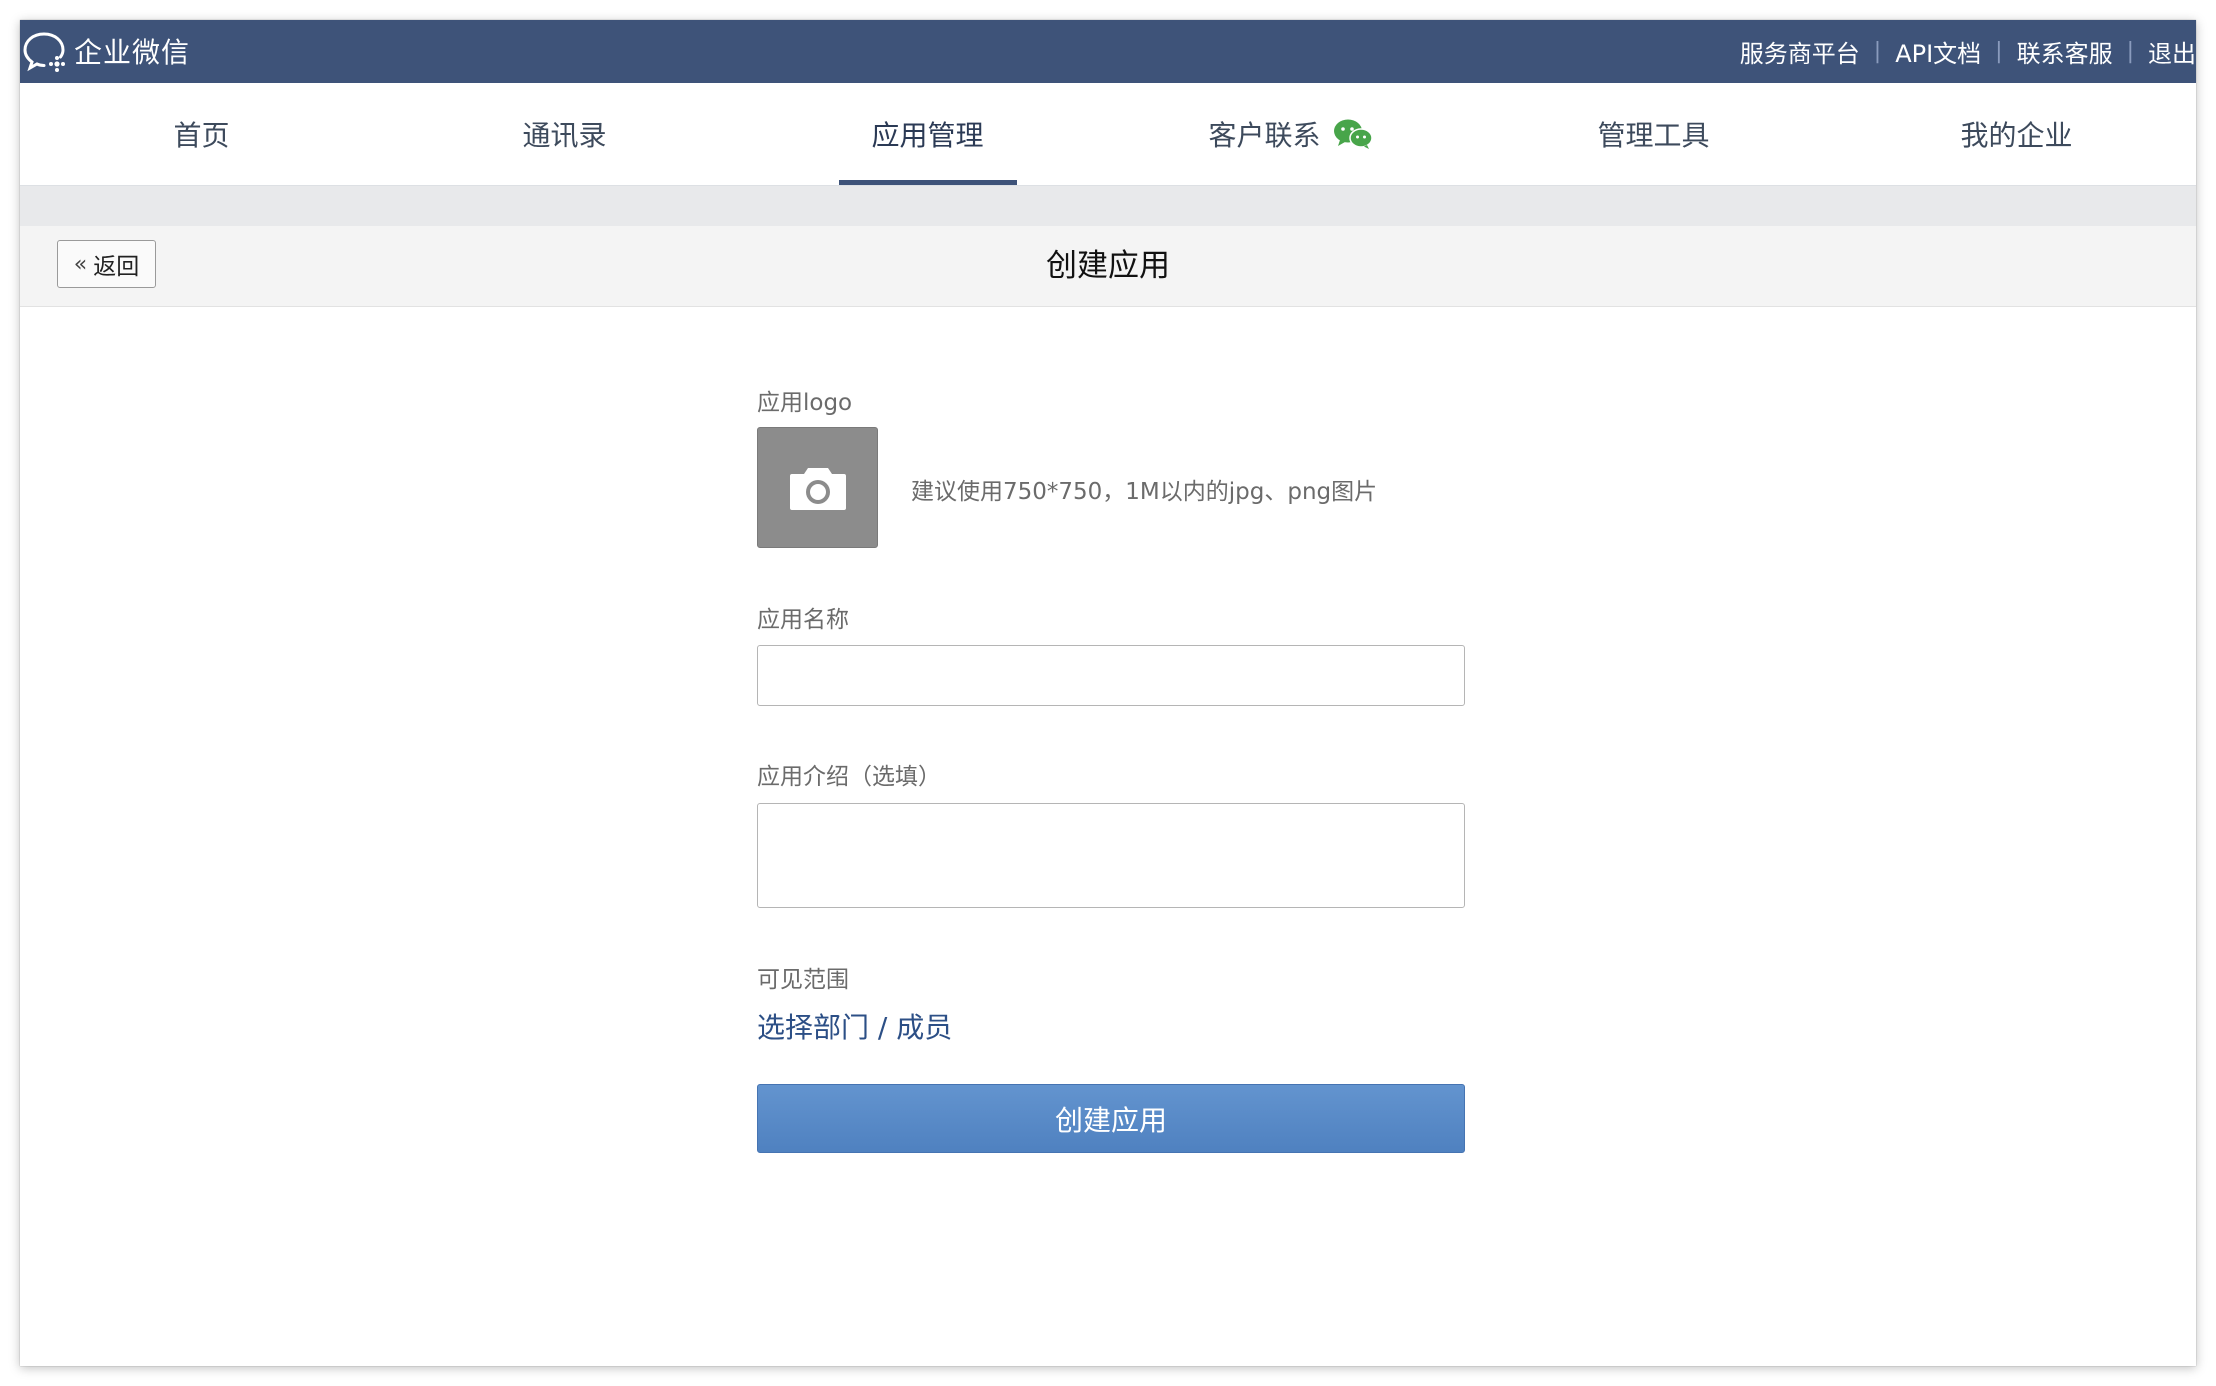 This screenshot has height=1386, width=2216. I want to click on nav-contacts-label: 通讯录, so click(564, 135).